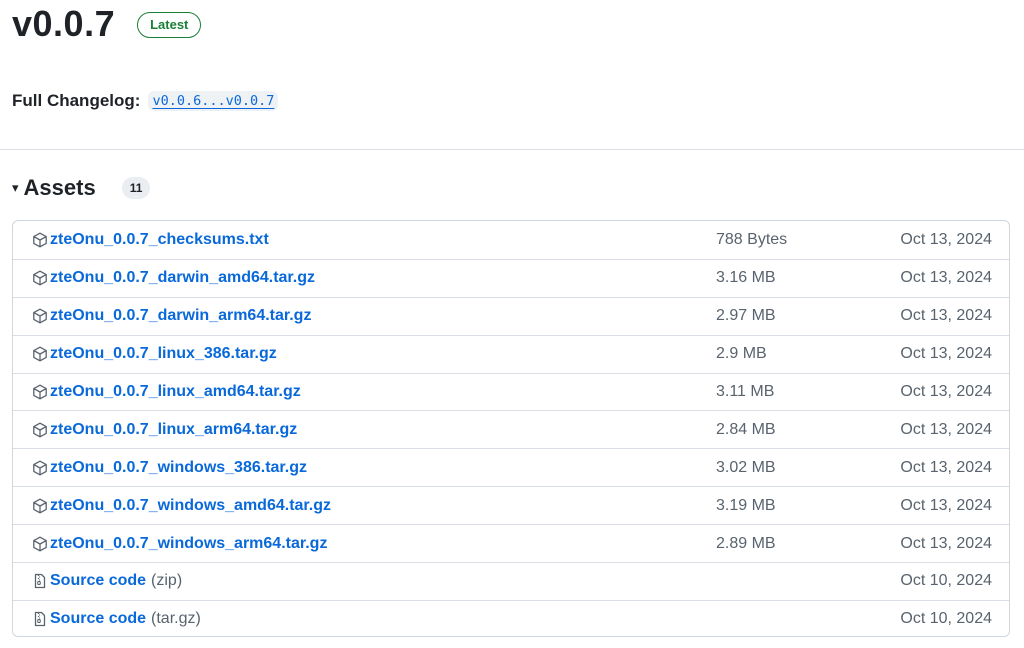 The image size is (1024, 648). Describe the element at coordinates (746, 316) in the screenshot. I see `asset-size: 2.97 MB` at that location.